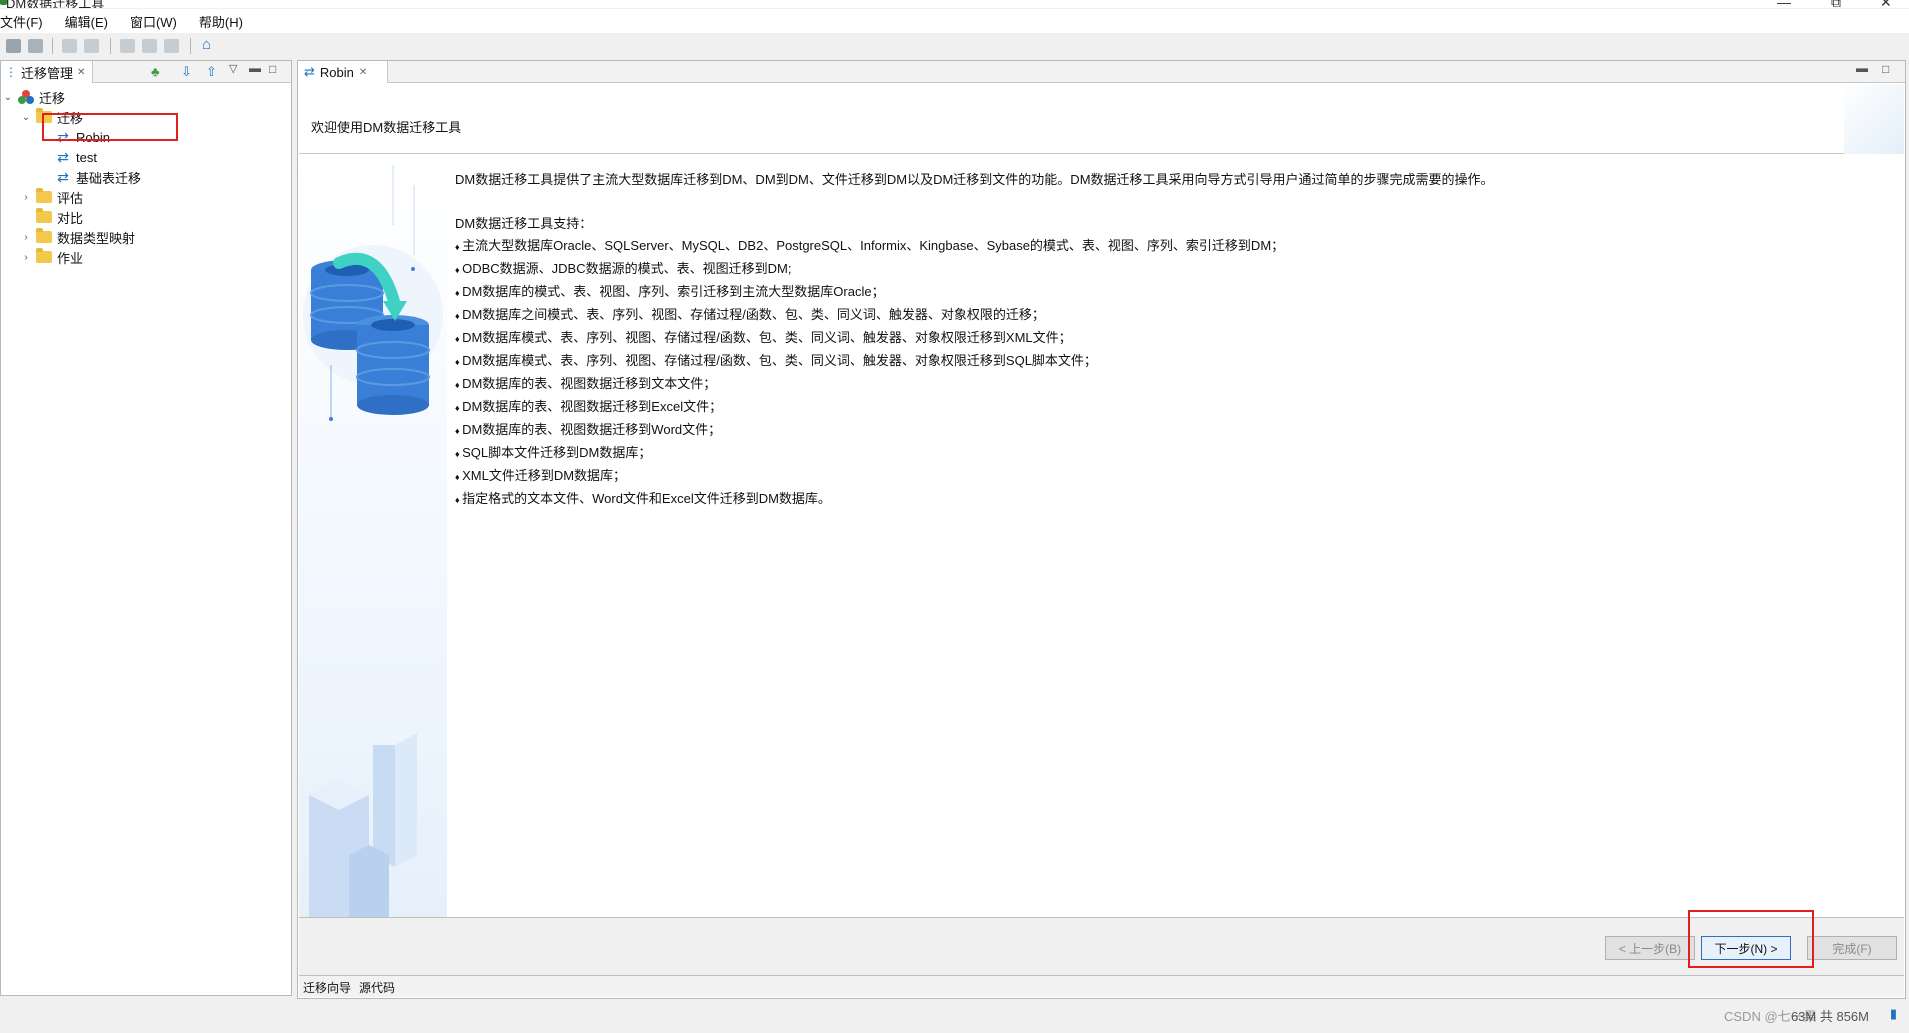  What do you see at coordinates (155, 71) in the screenshot?
I see `project-icon: ♣` at bounding box center [155, 71].